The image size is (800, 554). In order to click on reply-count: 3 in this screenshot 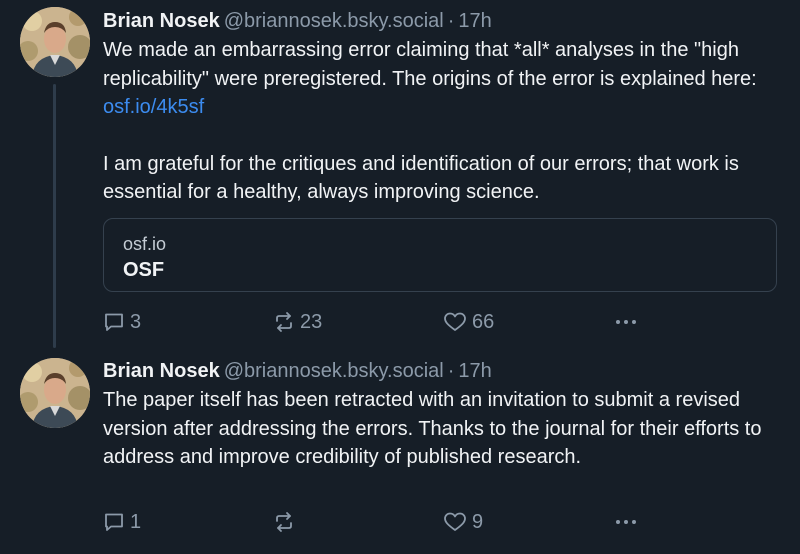, I will do `click(136, 321)`.